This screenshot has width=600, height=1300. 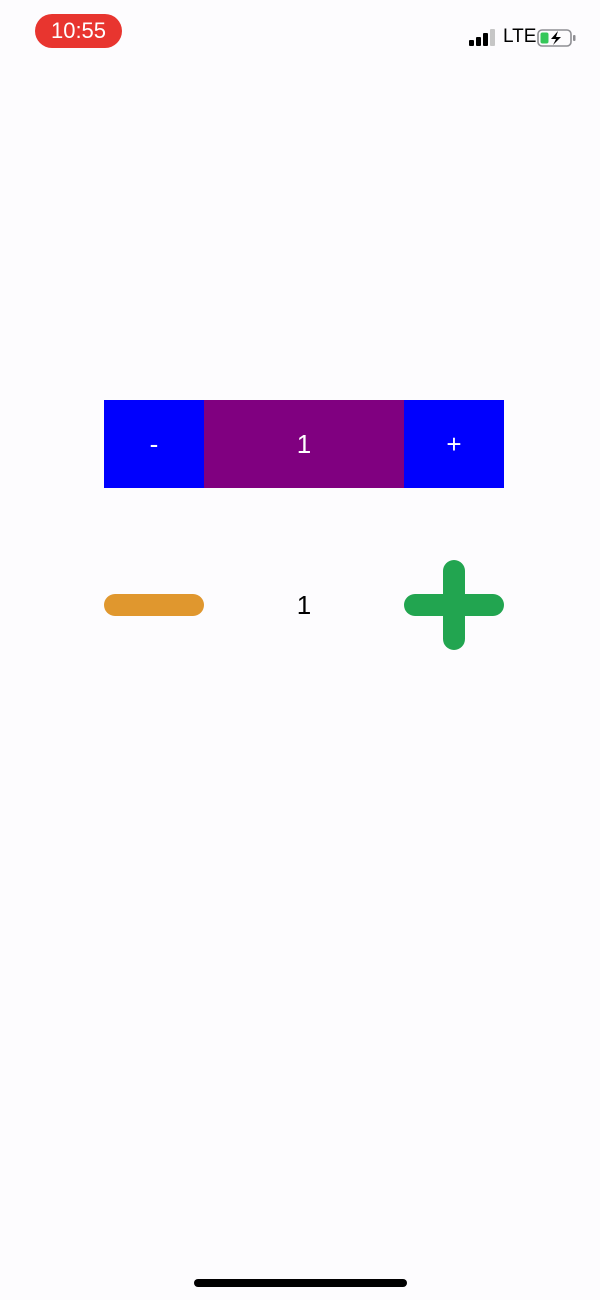 I want to click on icon-stepper: 1, so click(x=304, y=605).